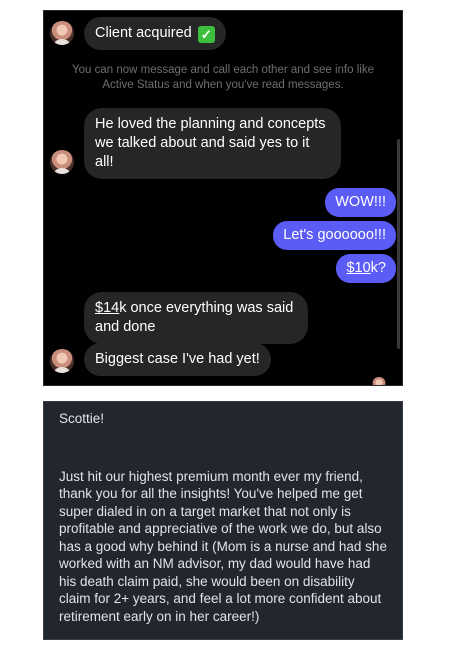 Image resolution: width=456 pixels, height=648 pixels. What do you see at coordinates (143, 33) in the screenshot?
I see `message-text: Client acquired` at bounding box center [143, 33].